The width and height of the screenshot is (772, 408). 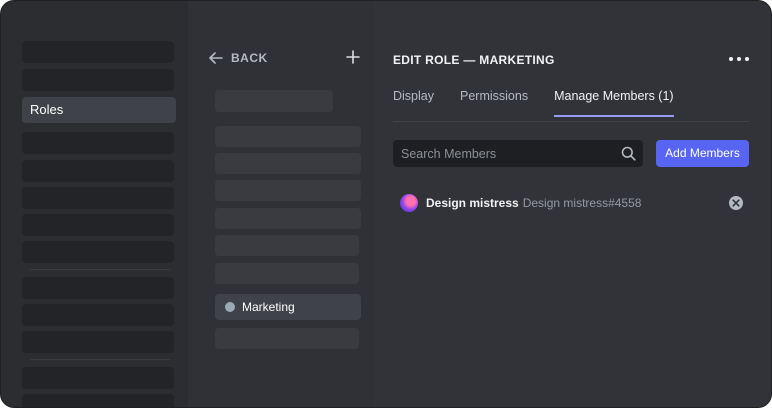 I want to click on plus-icon, so click(x=353, y=58).